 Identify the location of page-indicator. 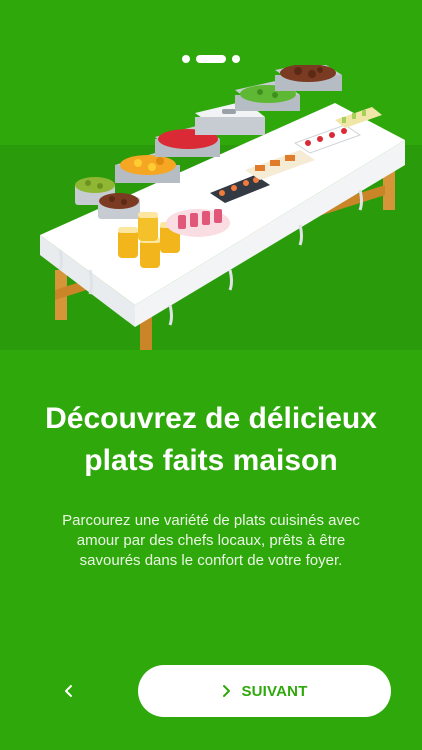
(211, 59).